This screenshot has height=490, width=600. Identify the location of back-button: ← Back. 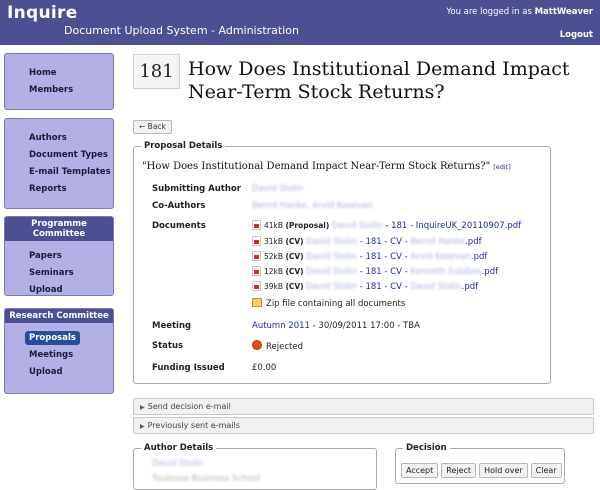
(152, 127).